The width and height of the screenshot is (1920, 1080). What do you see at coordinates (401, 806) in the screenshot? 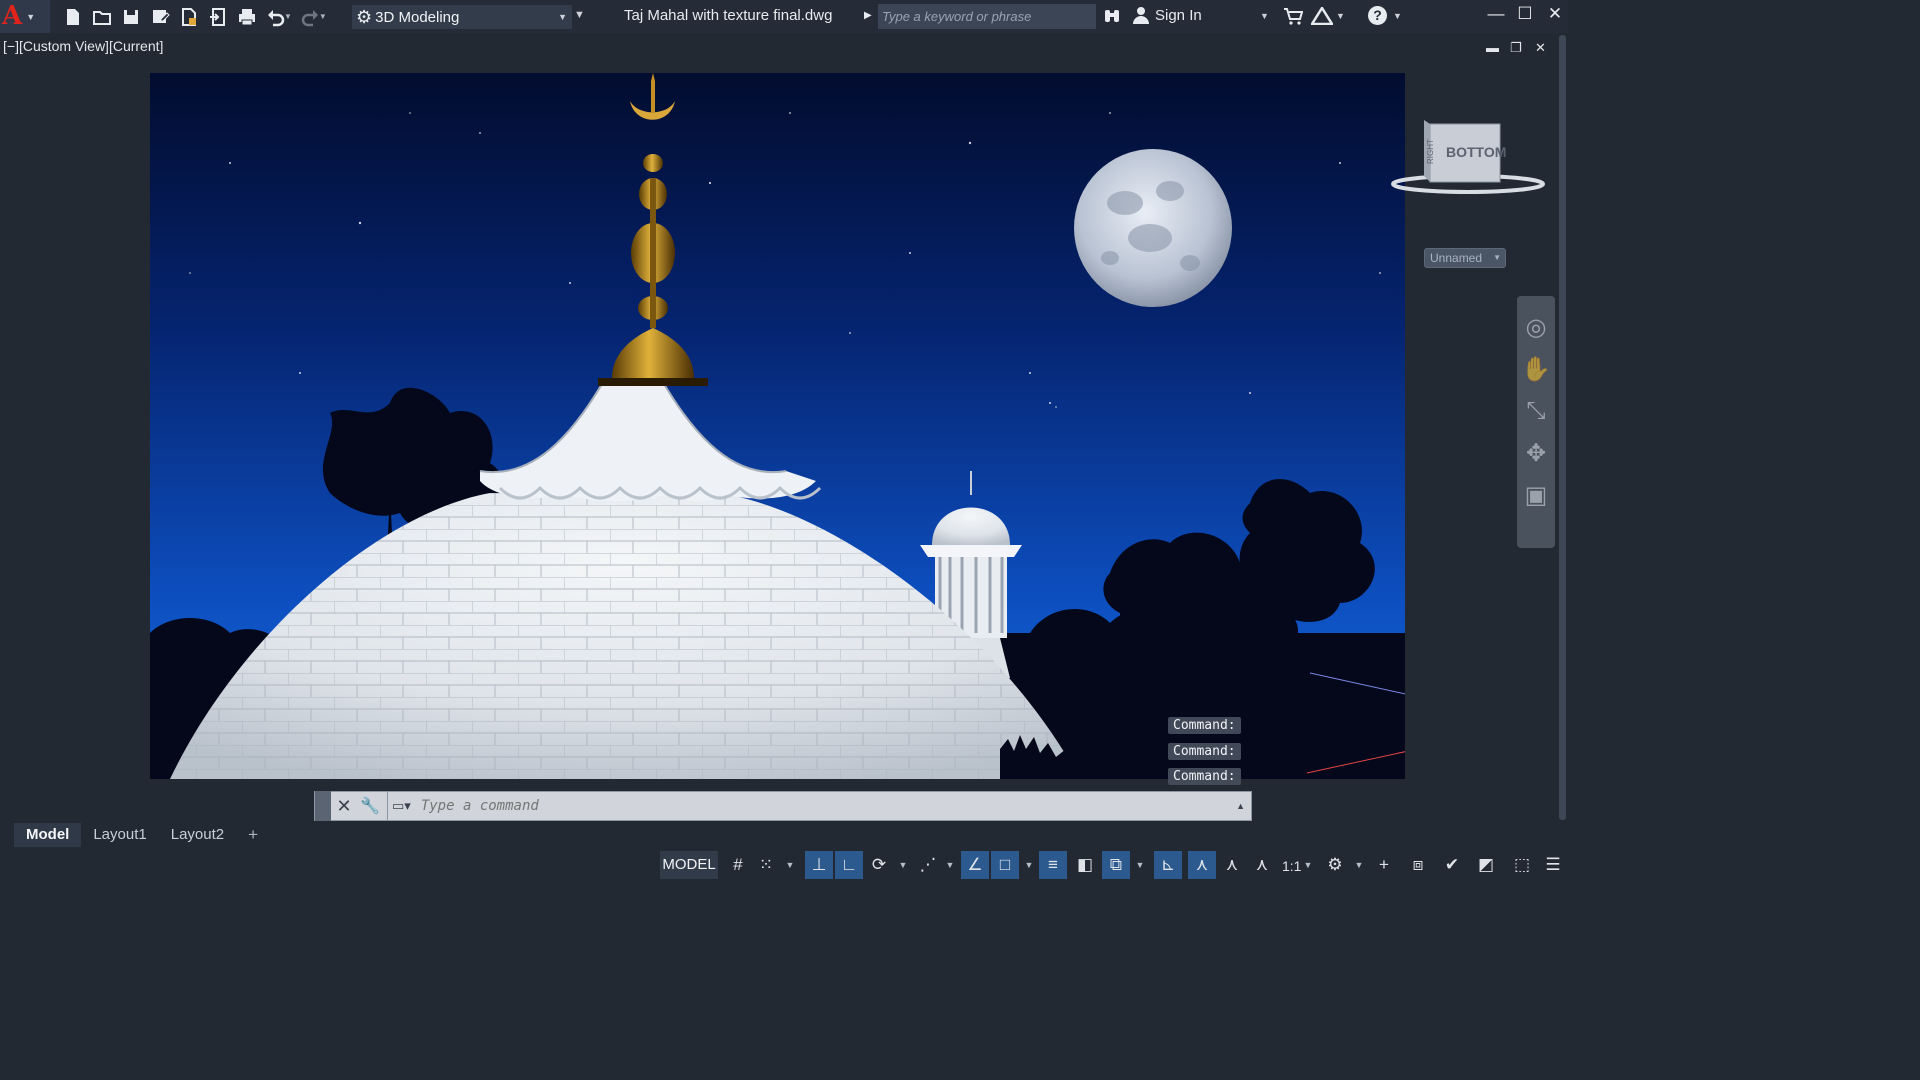
I see `recent-commands-icon: ▭▾` at bounding box center [401, 806].